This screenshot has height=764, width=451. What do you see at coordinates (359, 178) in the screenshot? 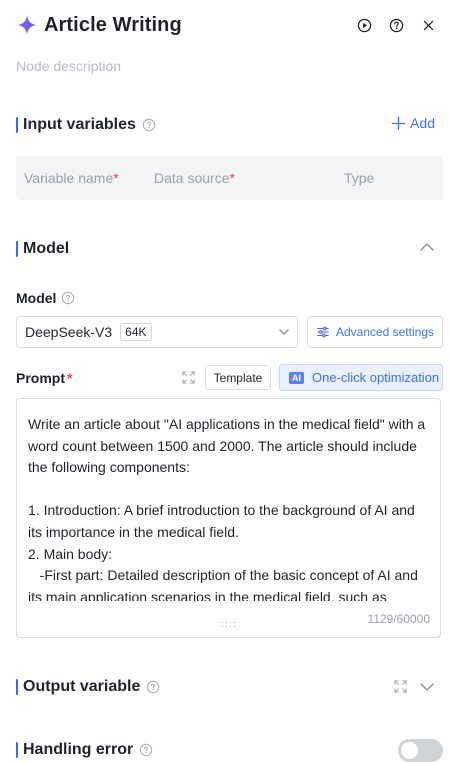
I see `column-type: Type` at bounding box center [359, 178].